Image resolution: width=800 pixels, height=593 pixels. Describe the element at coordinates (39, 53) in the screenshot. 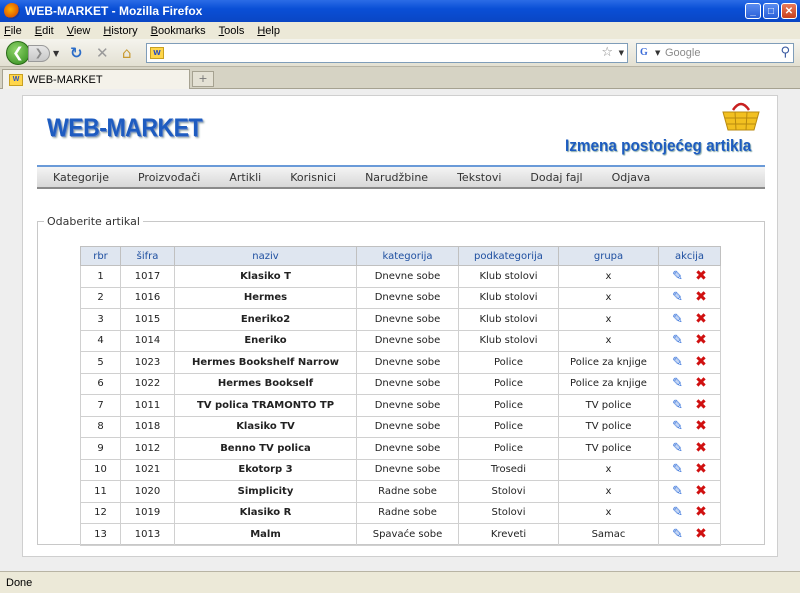

I see `forward-button: ❯` at that location.